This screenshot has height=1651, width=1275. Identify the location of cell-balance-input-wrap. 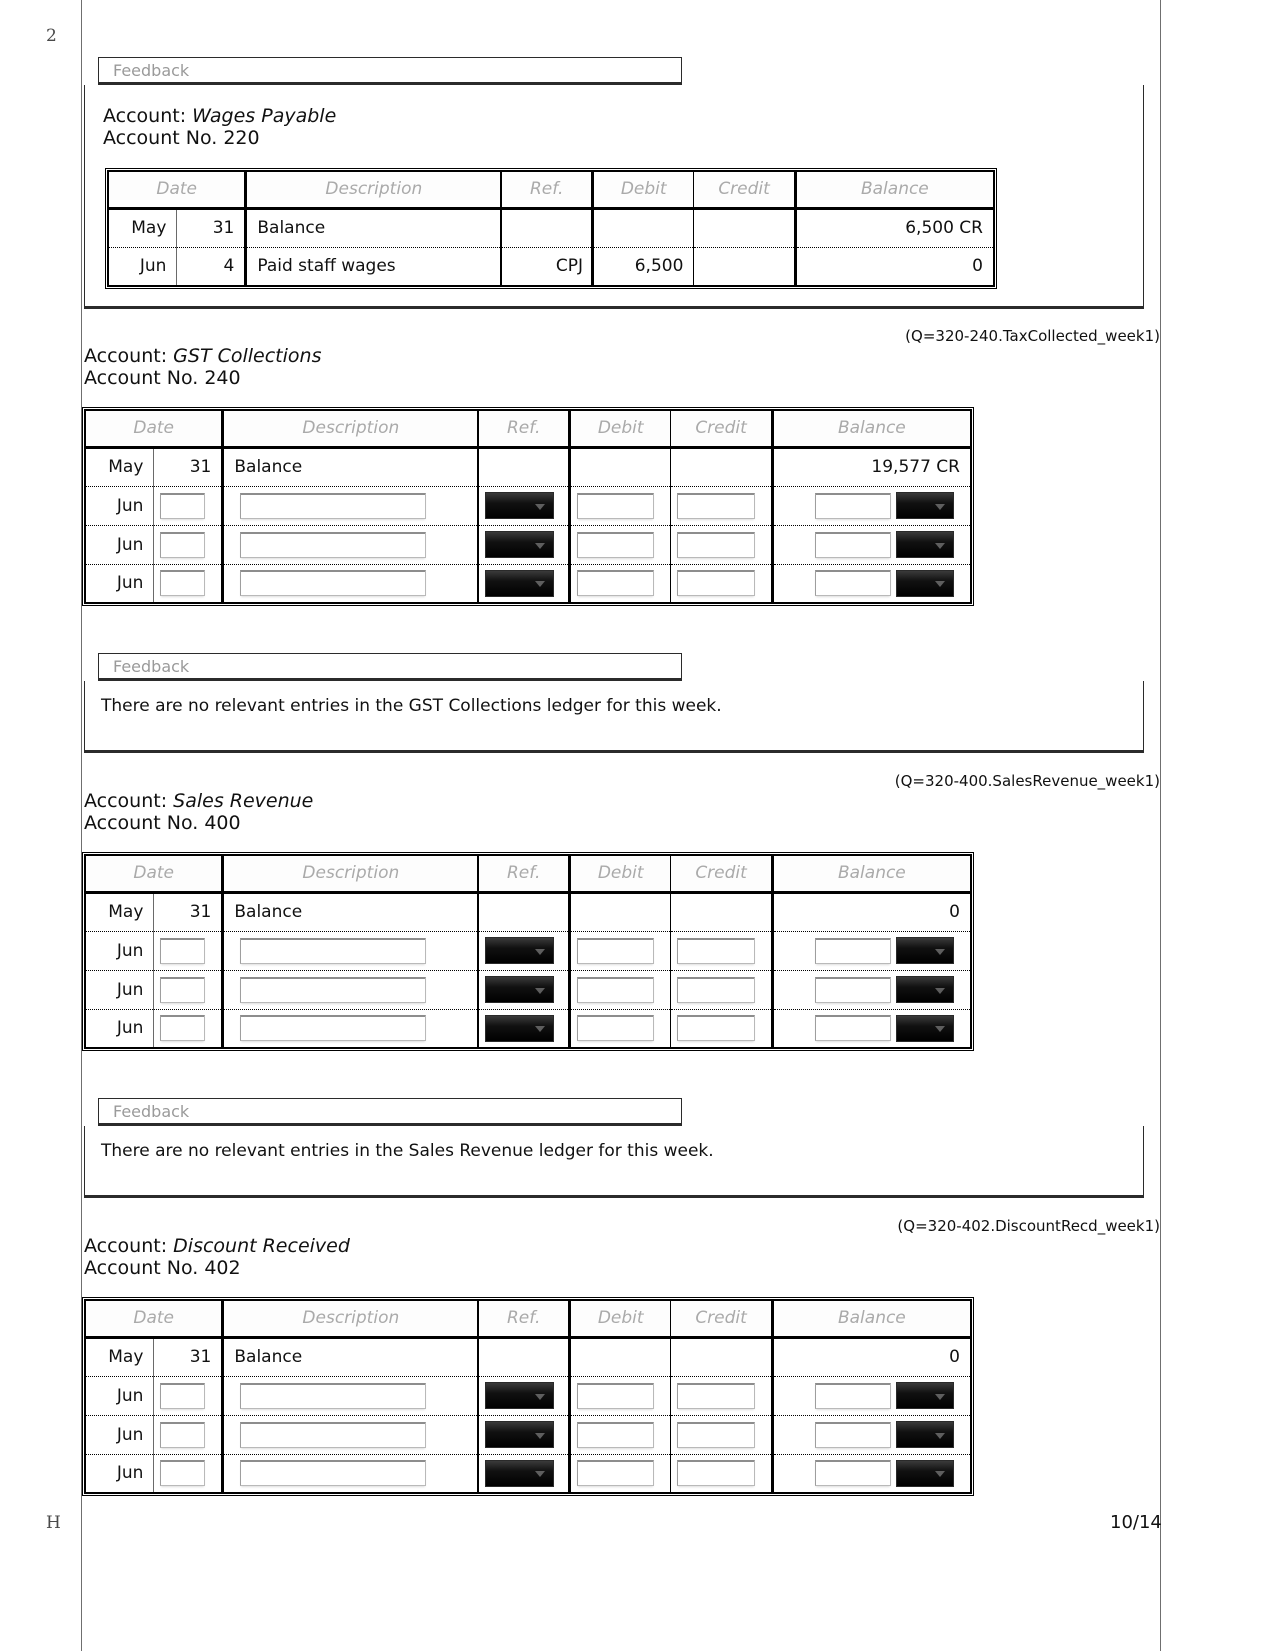
(871, 545).